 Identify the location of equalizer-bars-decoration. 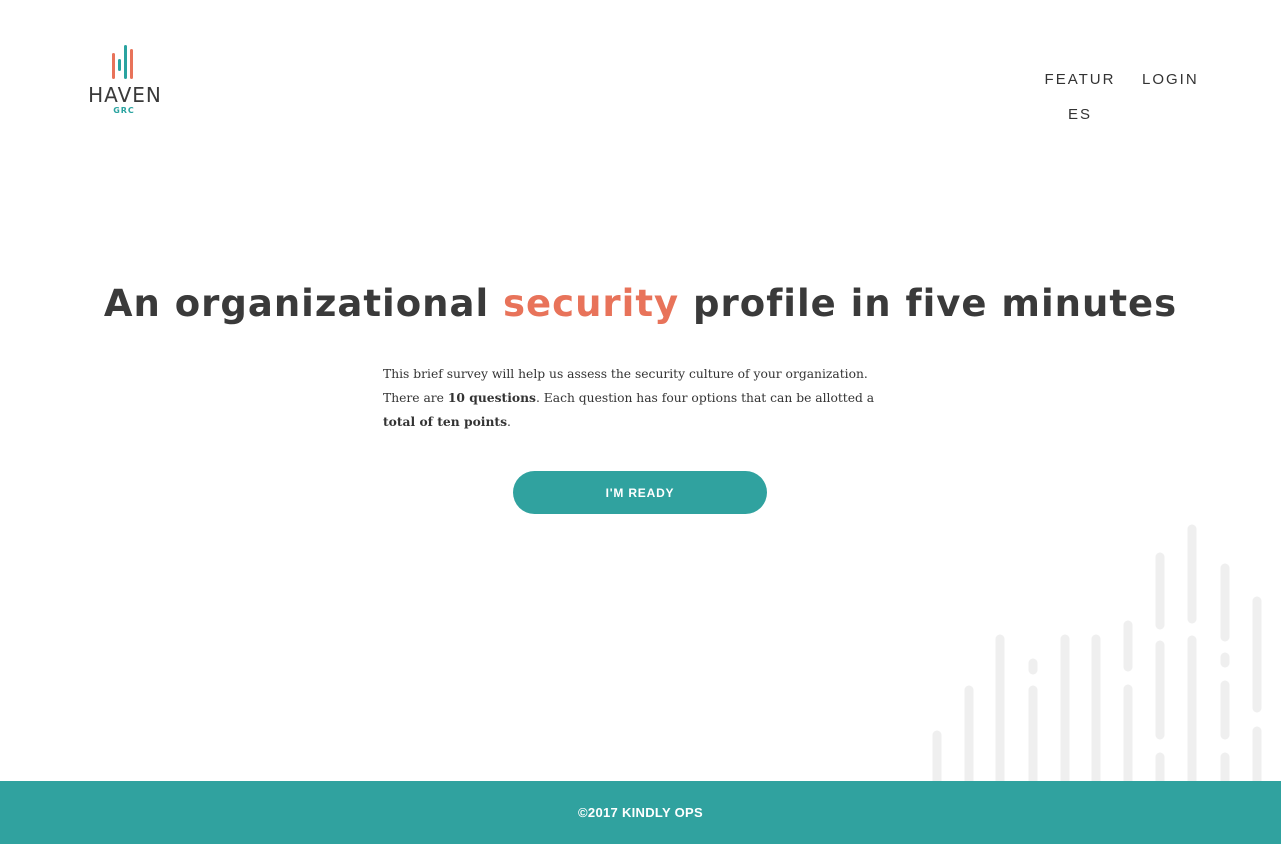
(1097, 652).